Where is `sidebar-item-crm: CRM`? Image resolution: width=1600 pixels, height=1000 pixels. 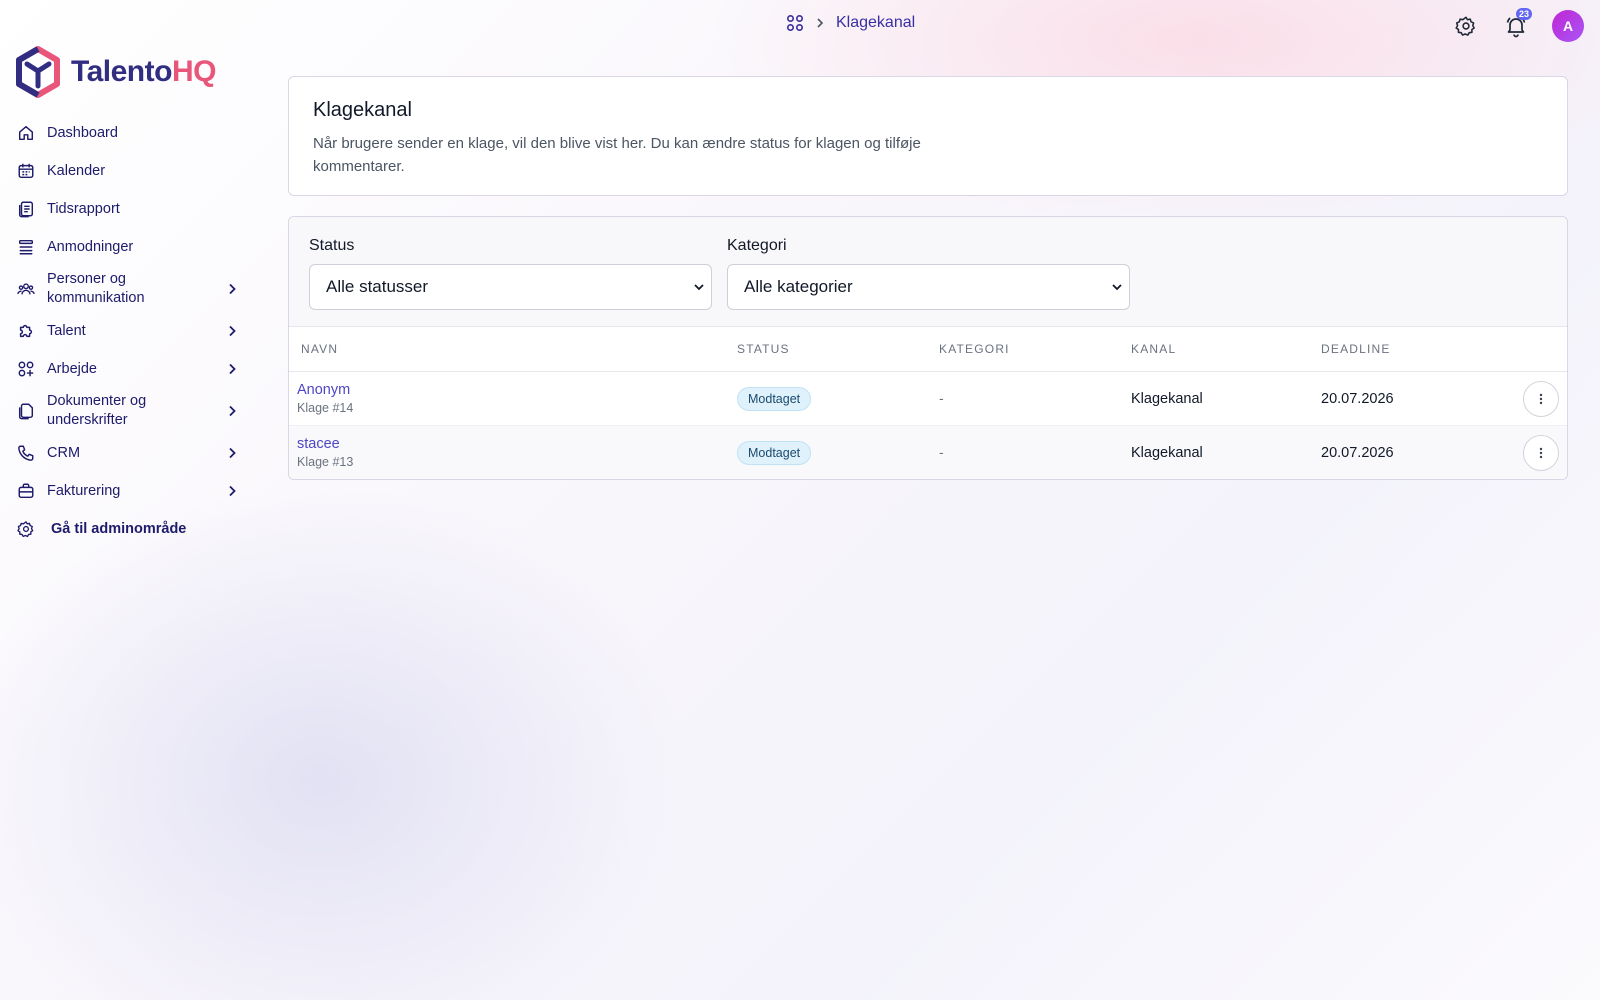 sidebar-item-crm: CRM is located at coordinates (131, 453).